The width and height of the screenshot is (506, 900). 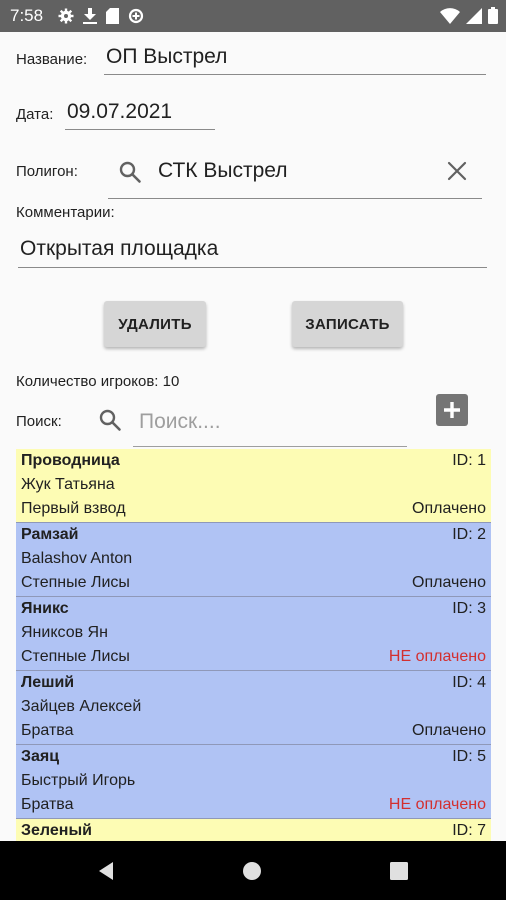 What do you see at coordinates (253, 782) in the screenshot?
I see `player-card: Заяц ID: 5 Быстрый Игорь Братва НЕ оплачено` at bounding box center [253, 782].